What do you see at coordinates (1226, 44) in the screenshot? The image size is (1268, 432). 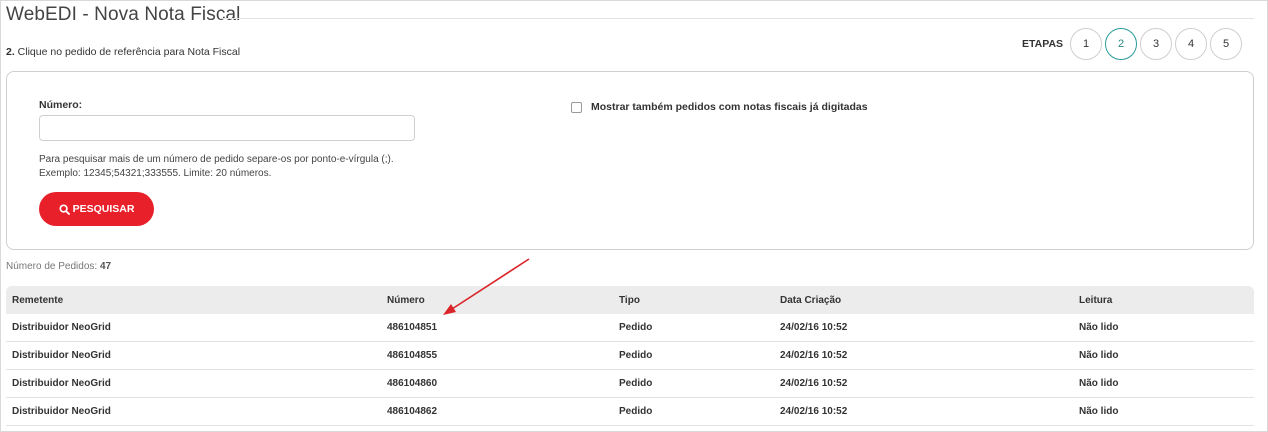 I see `step-5: 5` at bounding box center [1226, 44].